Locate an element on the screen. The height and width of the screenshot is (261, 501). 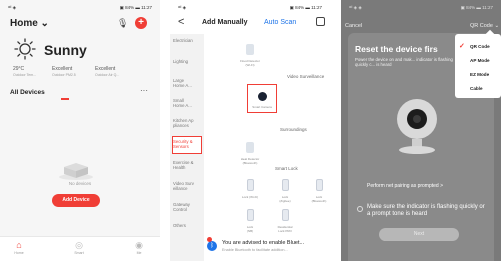
camera-illustration is located at coordinates (417, 126).